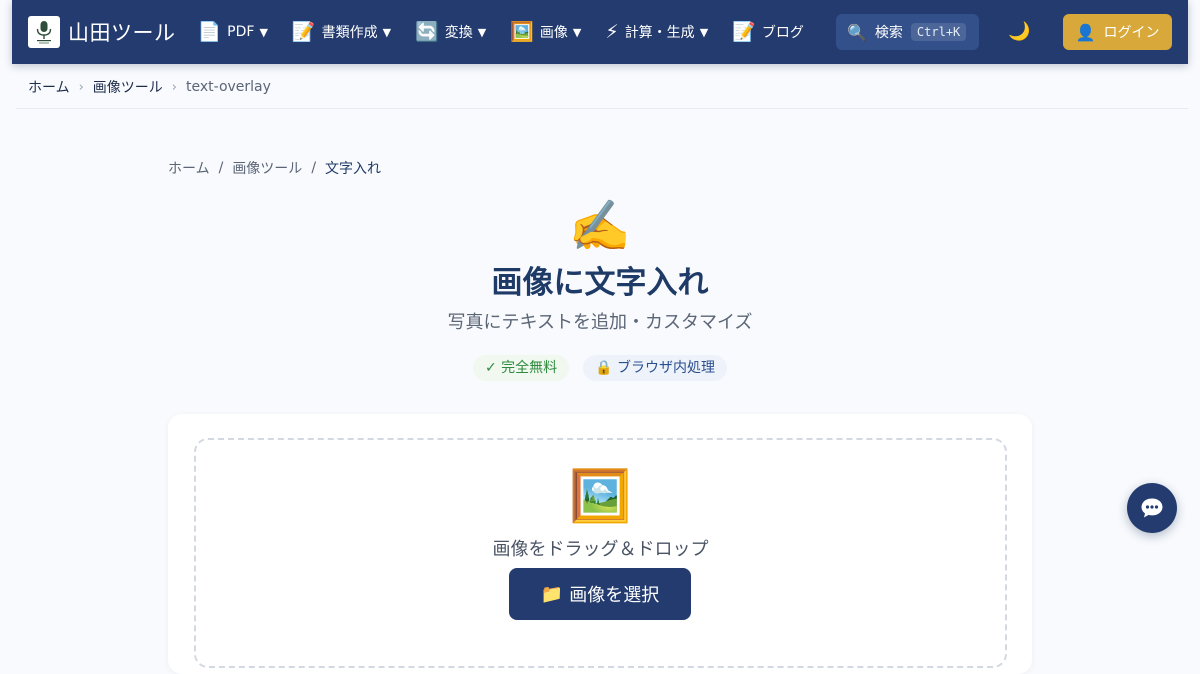 The height and width of the screenshot is (674, 1200). What do you see at coordinates (458, 33) in the screenshot?
I see `nav-item-label: 変換` at bounding box center [458, 33].